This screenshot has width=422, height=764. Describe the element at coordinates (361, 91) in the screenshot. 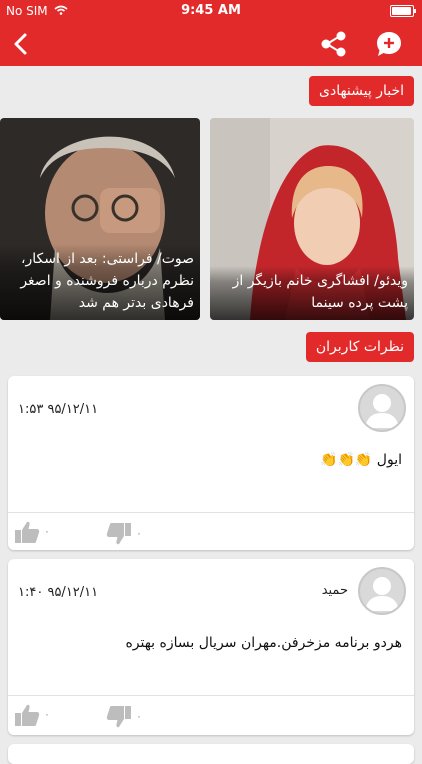

I see `suggested-news-title: اخبار پیشنهادی` at that location.